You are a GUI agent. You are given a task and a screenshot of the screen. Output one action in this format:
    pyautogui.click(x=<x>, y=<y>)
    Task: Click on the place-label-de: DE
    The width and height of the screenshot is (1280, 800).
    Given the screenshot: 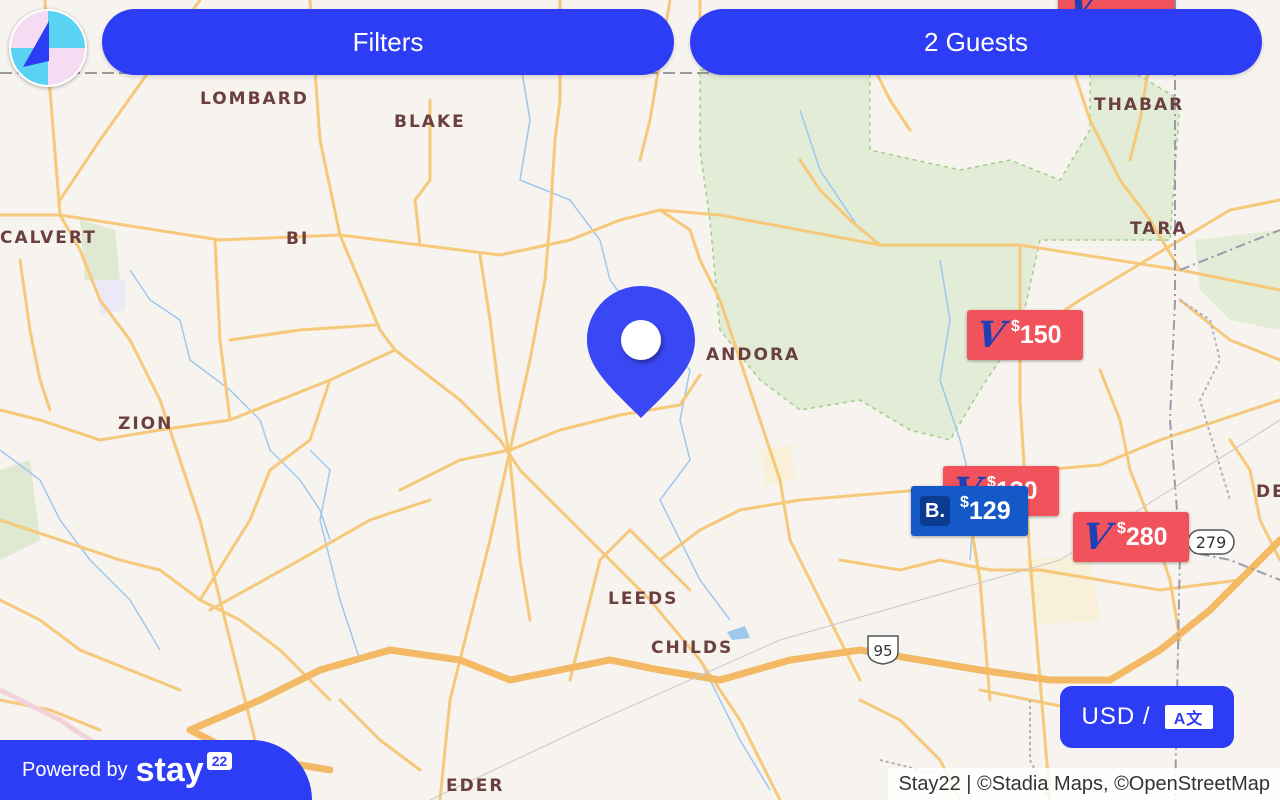 What is the action you would take?
    pyautogui.click(x=1268, y=492)
    